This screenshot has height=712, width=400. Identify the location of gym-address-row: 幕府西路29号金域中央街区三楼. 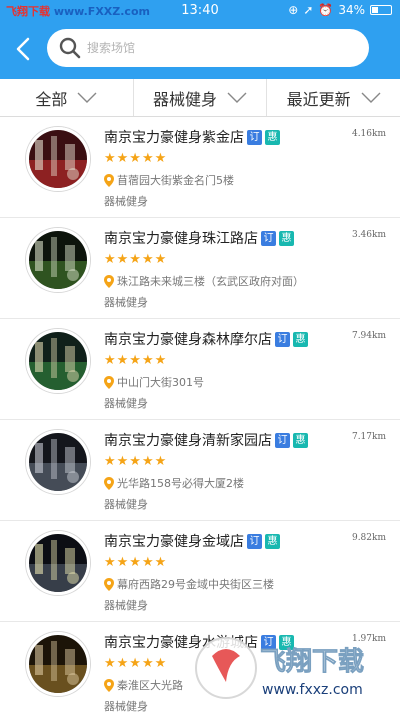
(189, 584).